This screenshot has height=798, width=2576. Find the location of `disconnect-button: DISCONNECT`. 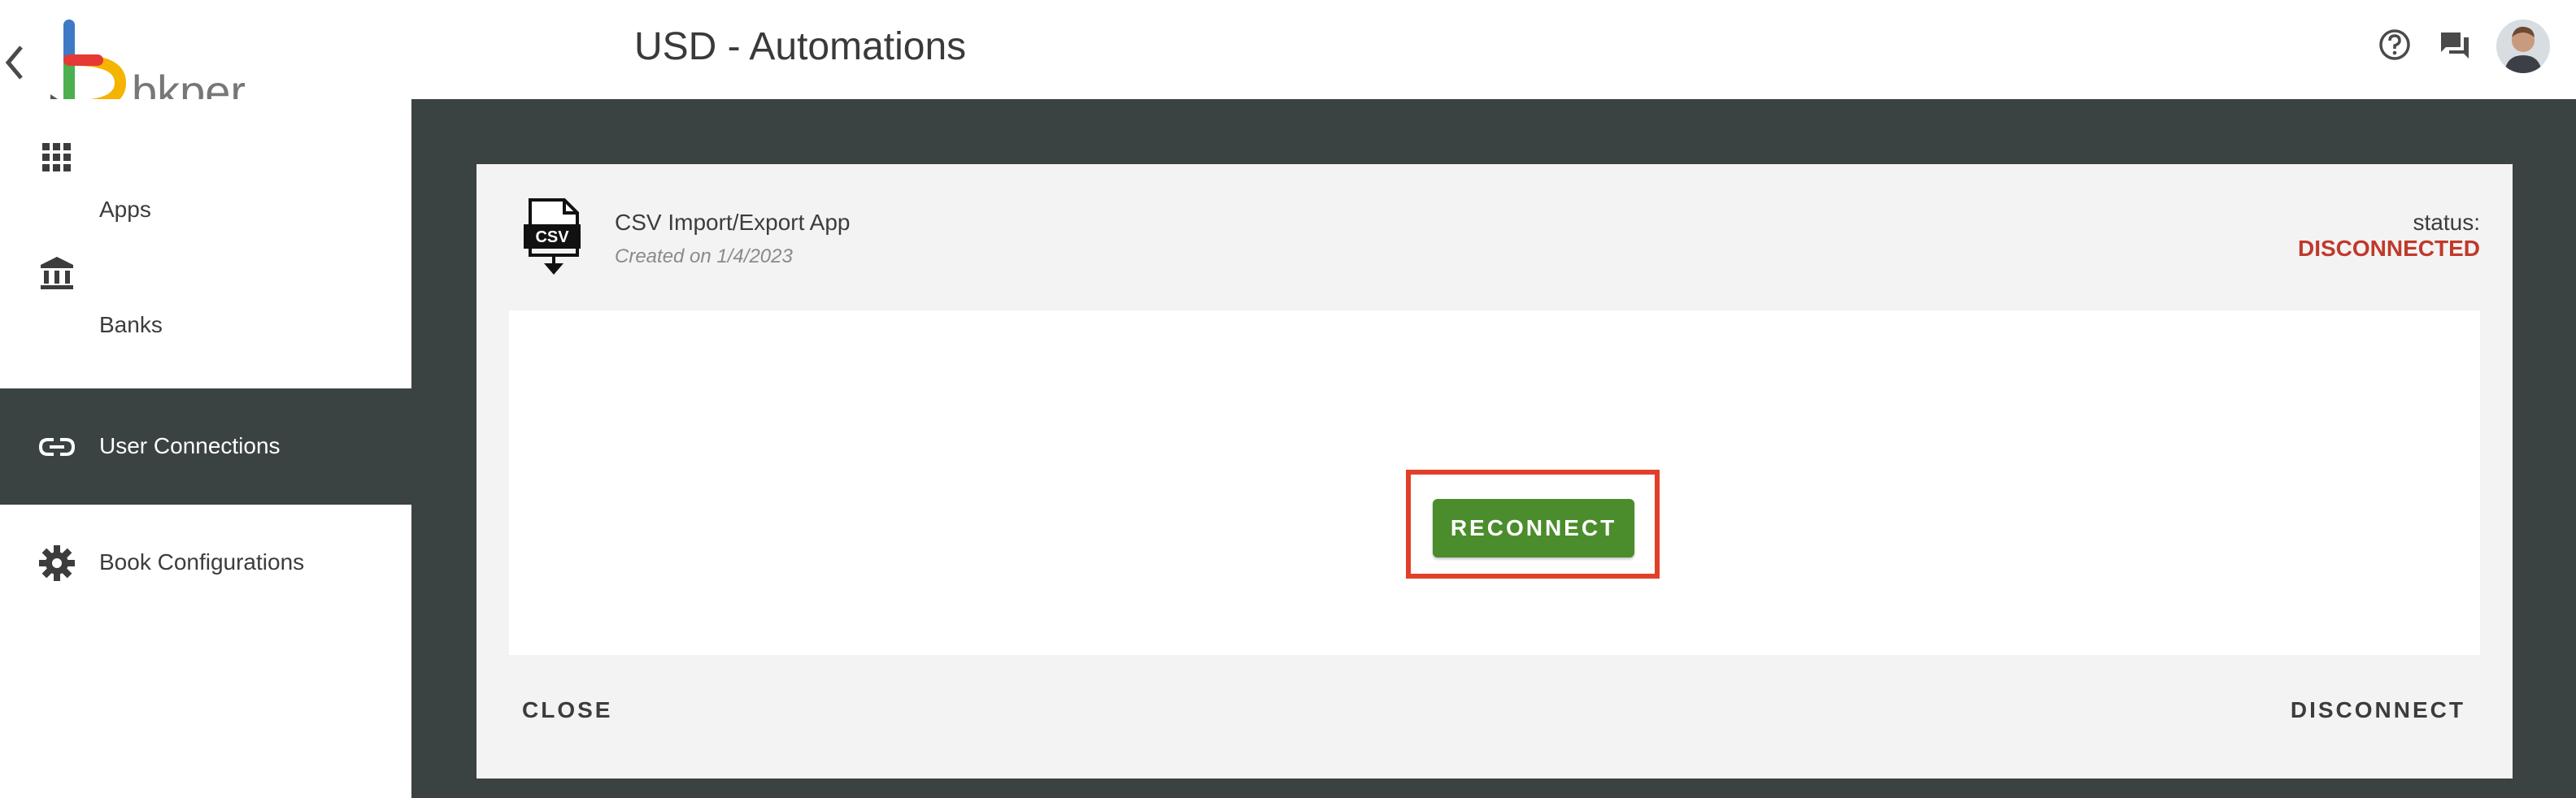

disconnect-button: DISCONNECT is located at coordinates (2378, 710).